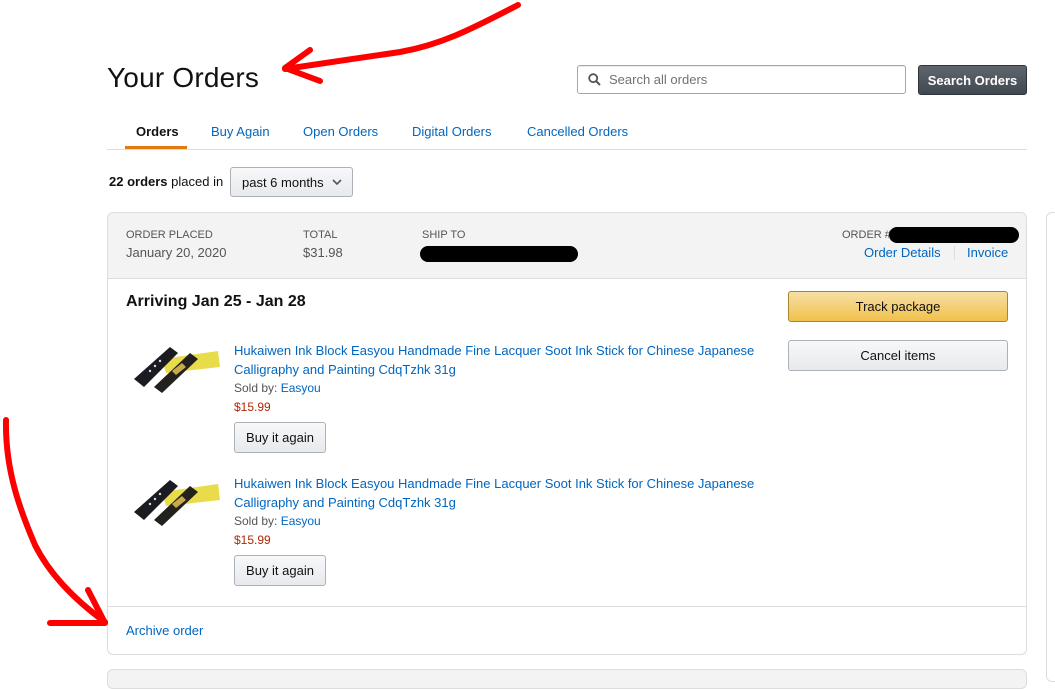 This screenshot has height=689, width=1055. Describe the element at coordinates (898, 306) in the screenshot. I see `track-package-button: Track package` at that location.